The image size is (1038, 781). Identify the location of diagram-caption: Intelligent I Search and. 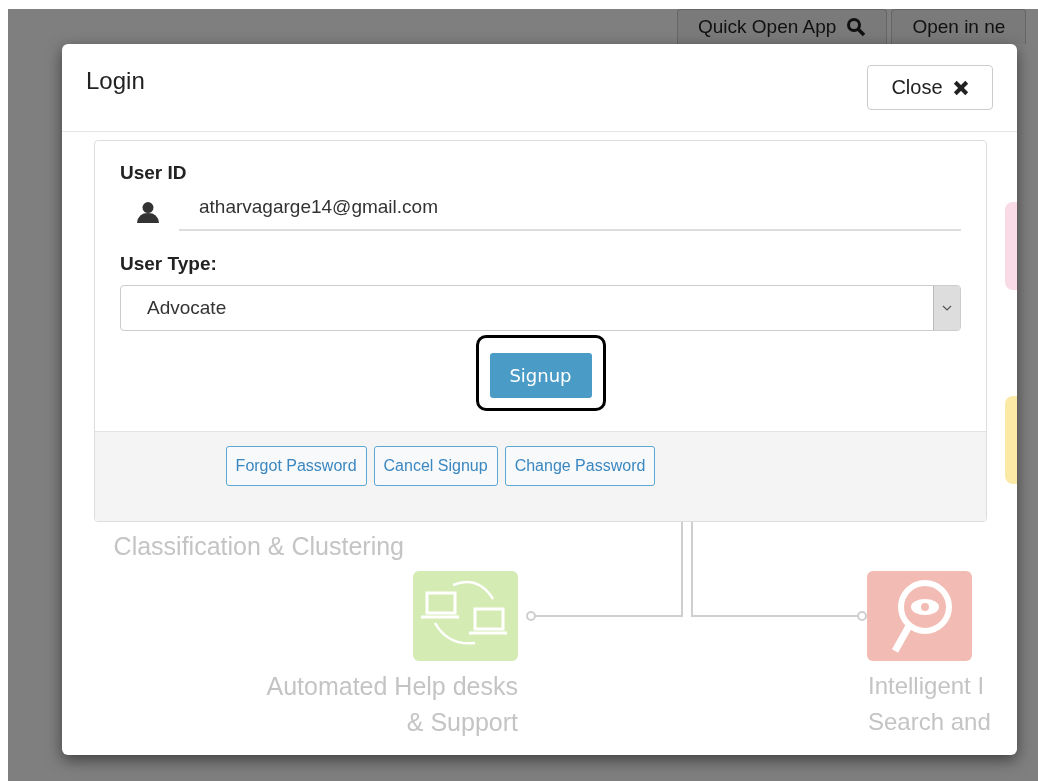
(929, 704).